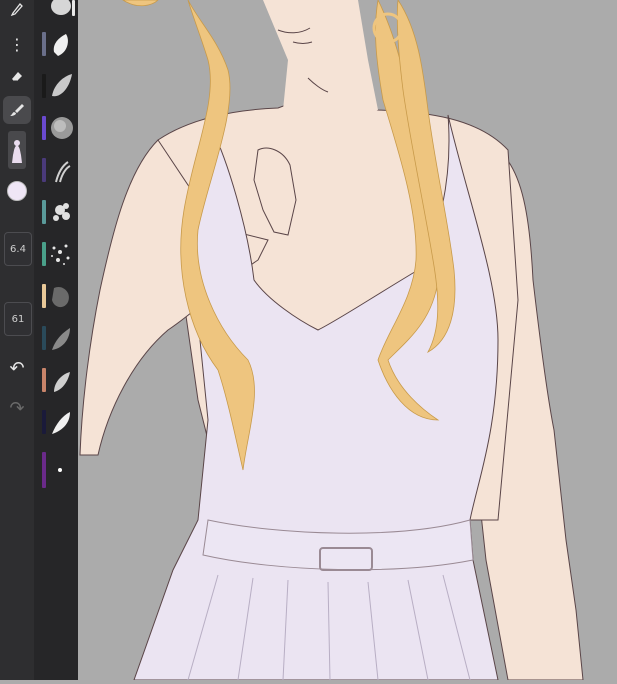 The width and height of the screenshot is (617, 684). What do you see at coordinates (17, 408) in the screenshot?
I see `redo-icon: ↷` at bounding box center [17, 408].